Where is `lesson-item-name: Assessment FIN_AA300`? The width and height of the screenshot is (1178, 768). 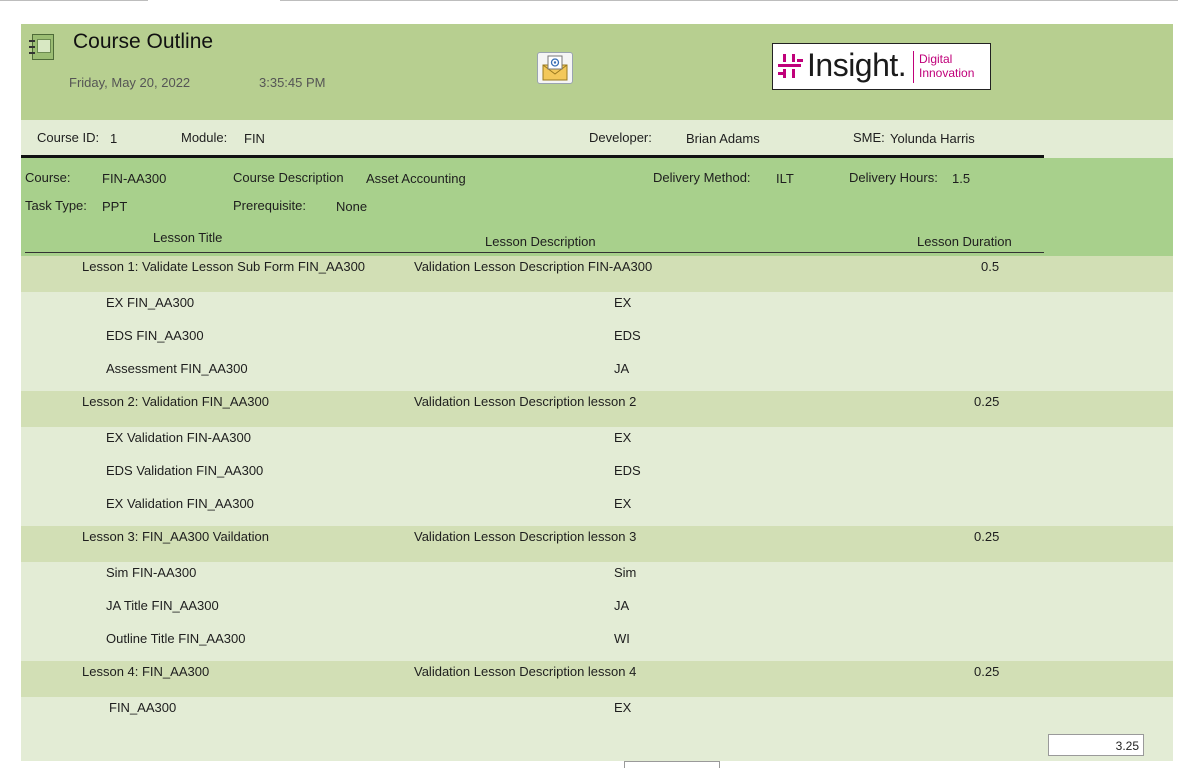
lesson-item-name: Assessment FIN_AA300 is located at coordinates (177, 368).